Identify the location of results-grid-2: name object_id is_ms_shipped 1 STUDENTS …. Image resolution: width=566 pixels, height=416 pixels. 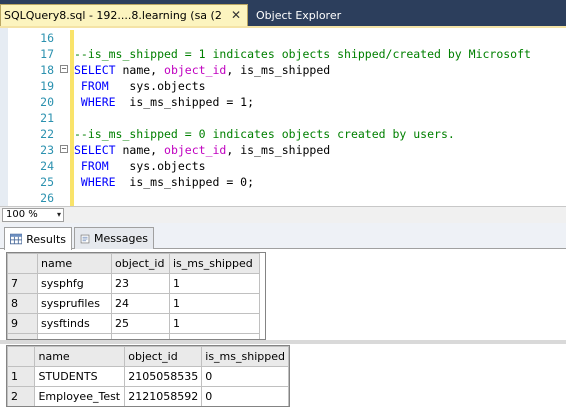
(148, 376).